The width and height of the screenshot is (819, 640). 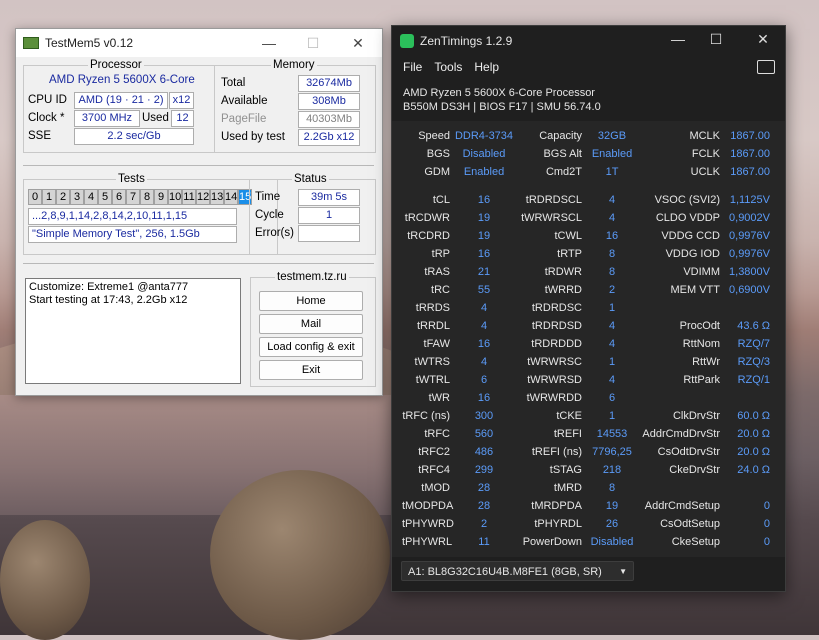 I want to click on dimm-selected: A1: BL8G32C16U4B.M8FE1 (8GB, SR), so click(x=505, y=572).